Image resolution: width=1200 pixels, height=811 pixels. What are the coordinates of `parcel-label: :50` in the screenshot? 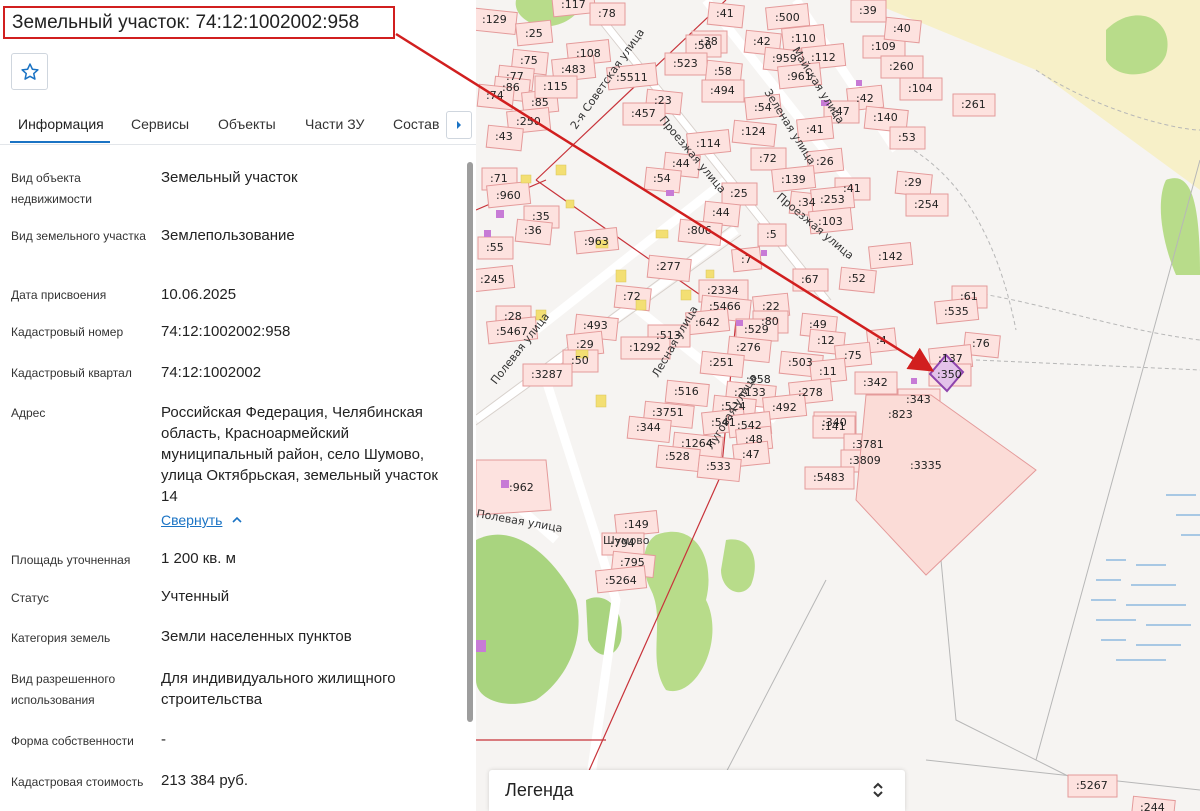 It's located at (580, 360).